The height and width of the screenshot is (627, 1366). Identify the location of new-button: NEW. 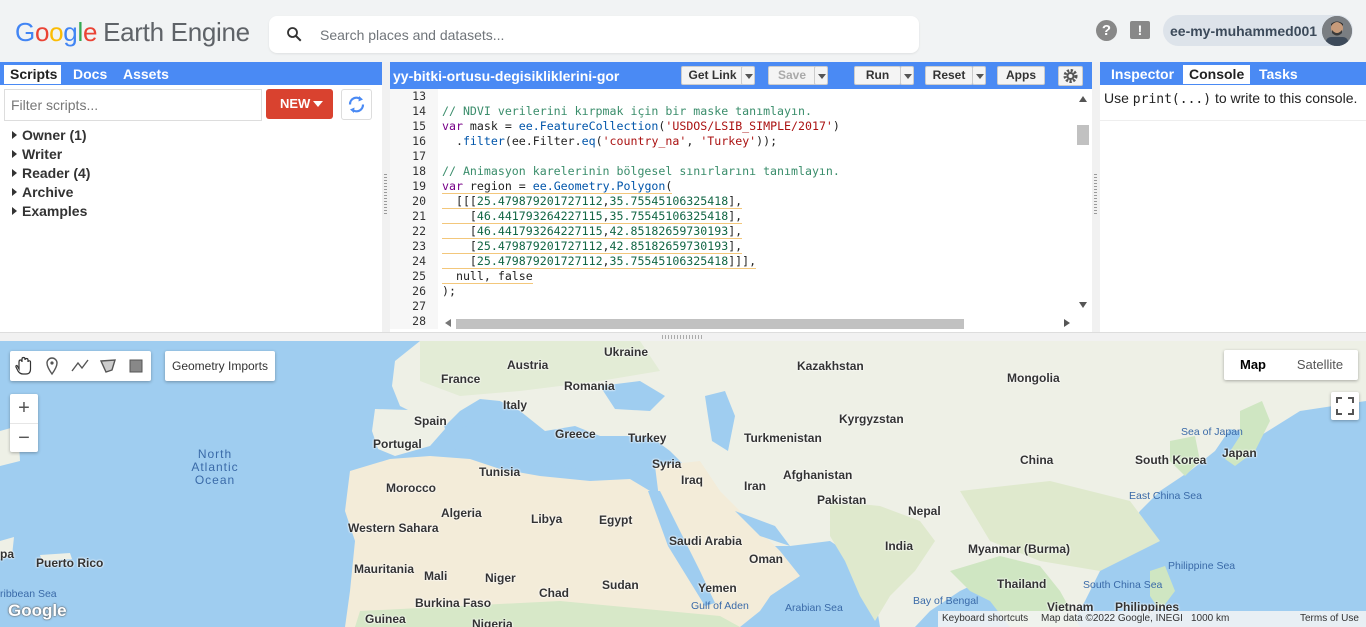
(299, 104).